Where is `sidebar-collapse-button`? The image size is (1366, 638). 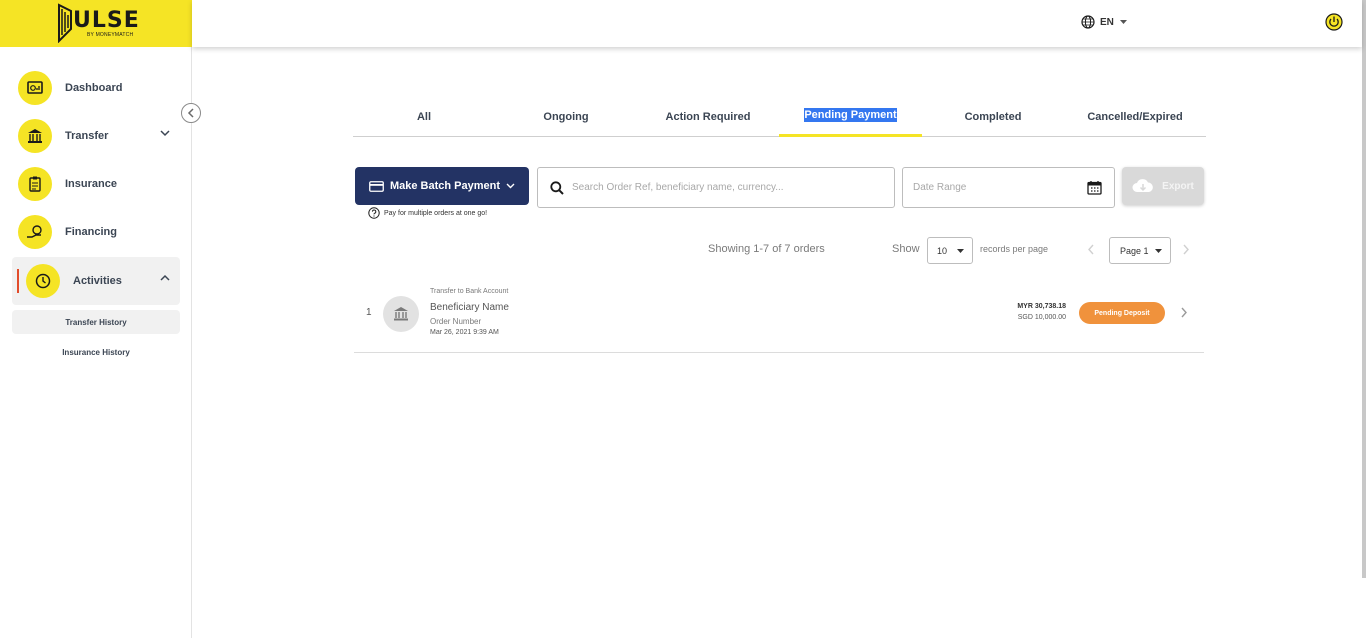 sidebar-collapse-button is located at coordinates (191, 113).